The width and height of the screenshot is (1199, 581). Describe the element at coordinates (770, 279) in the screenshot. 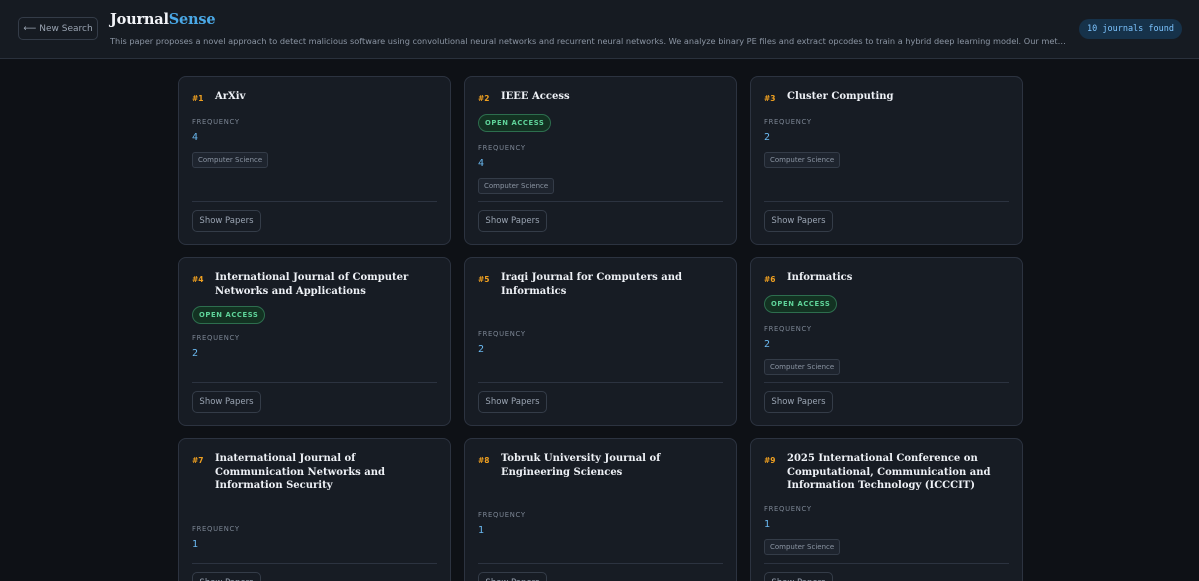

I see `journal-rank: #6` at that location.